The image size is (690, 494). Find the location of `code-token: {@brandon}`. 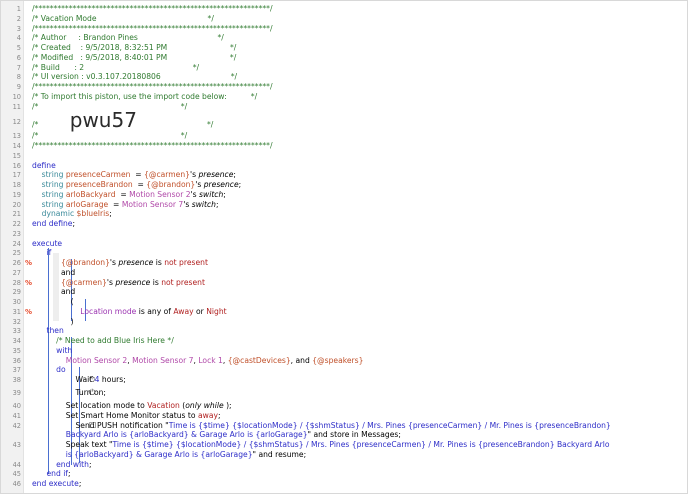

code-token: {@brandon} is located at coordinates (71, 262).